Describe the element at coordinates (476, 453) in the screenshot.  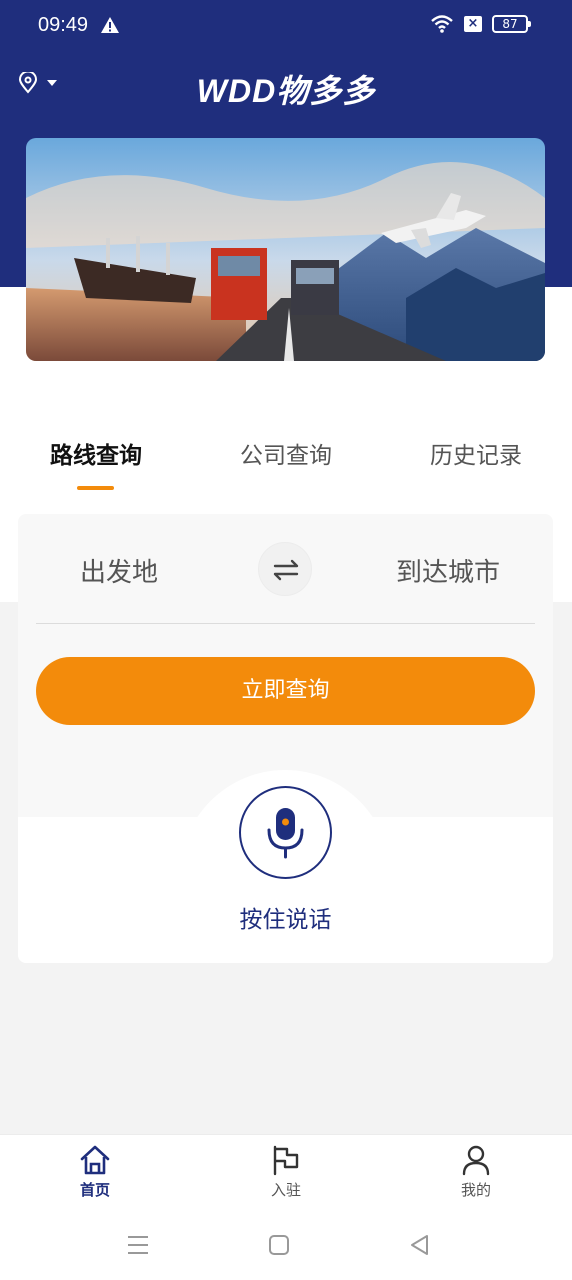
I see `tab-history: 历史记录` at that location.